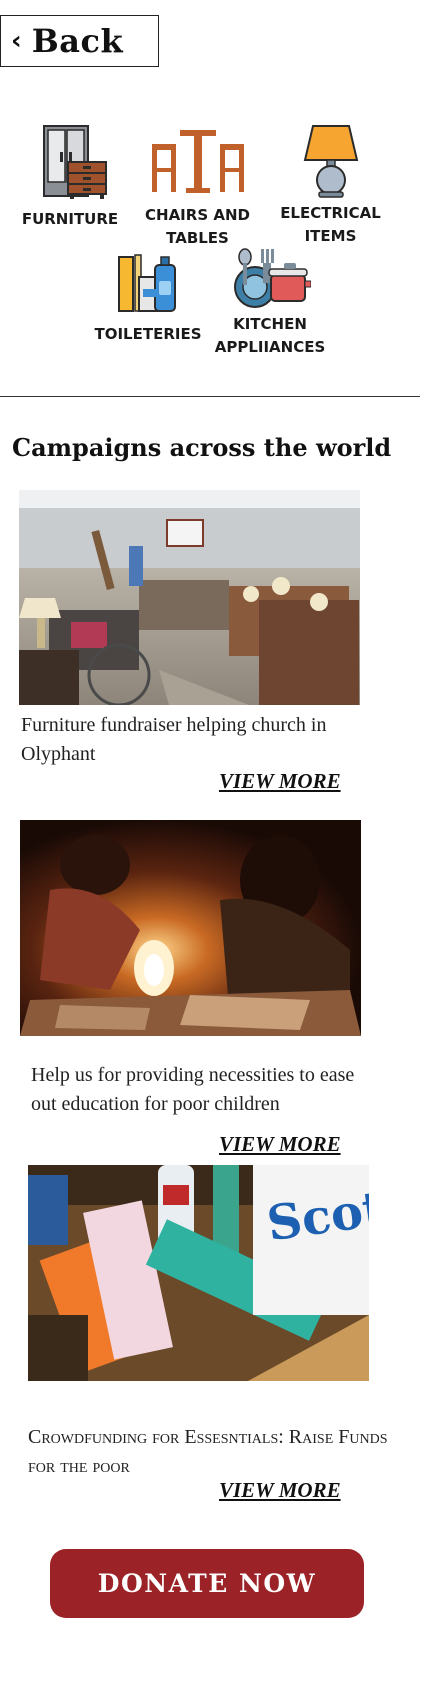 The width and height of the screenshot is (428, 1686). I want to click on back-button: ‹ Back, so click(79, 41).